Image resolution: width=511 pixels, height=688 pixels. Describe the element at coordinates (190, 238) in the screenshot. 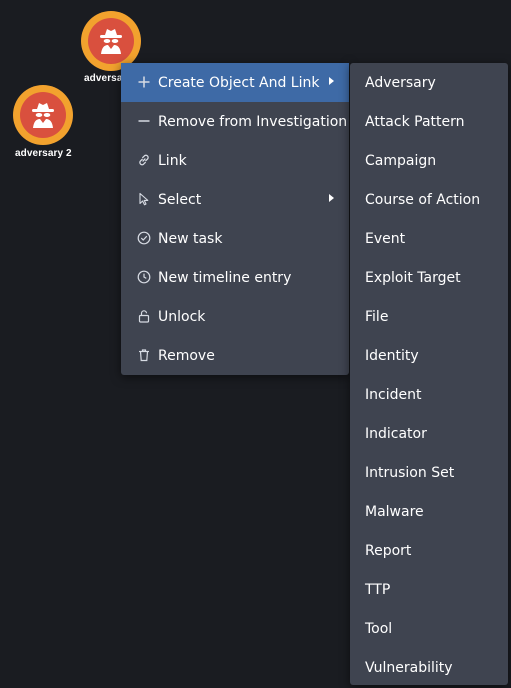

I see `menu-item-label: New task` at that location.